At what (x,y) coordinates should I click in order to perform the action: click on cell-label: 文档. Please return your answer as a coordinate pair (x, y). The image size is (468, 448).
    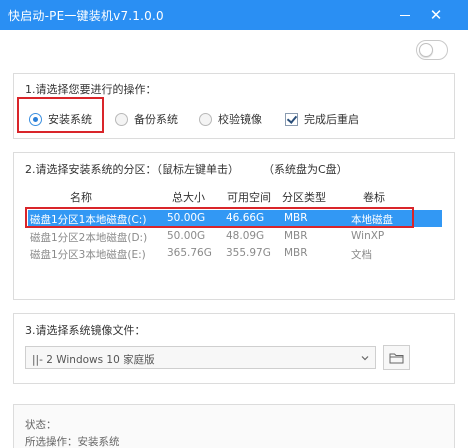
    Looking at the image, I should click on (361, 255).